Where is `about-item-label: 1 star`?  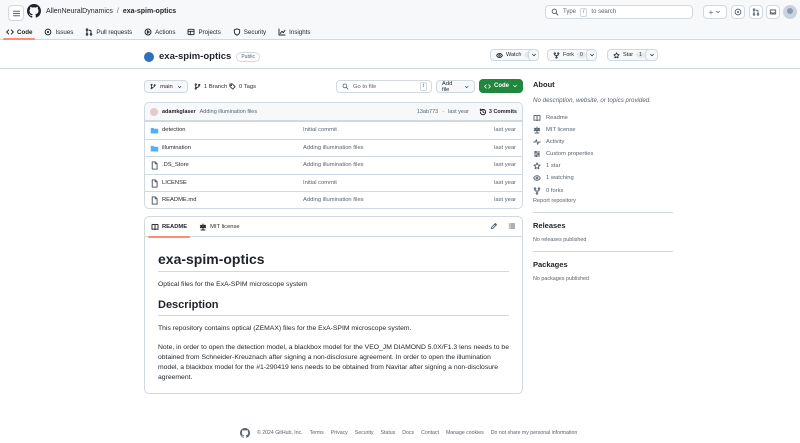
about-item-label: 1 star is located at coordinates (553, 166).